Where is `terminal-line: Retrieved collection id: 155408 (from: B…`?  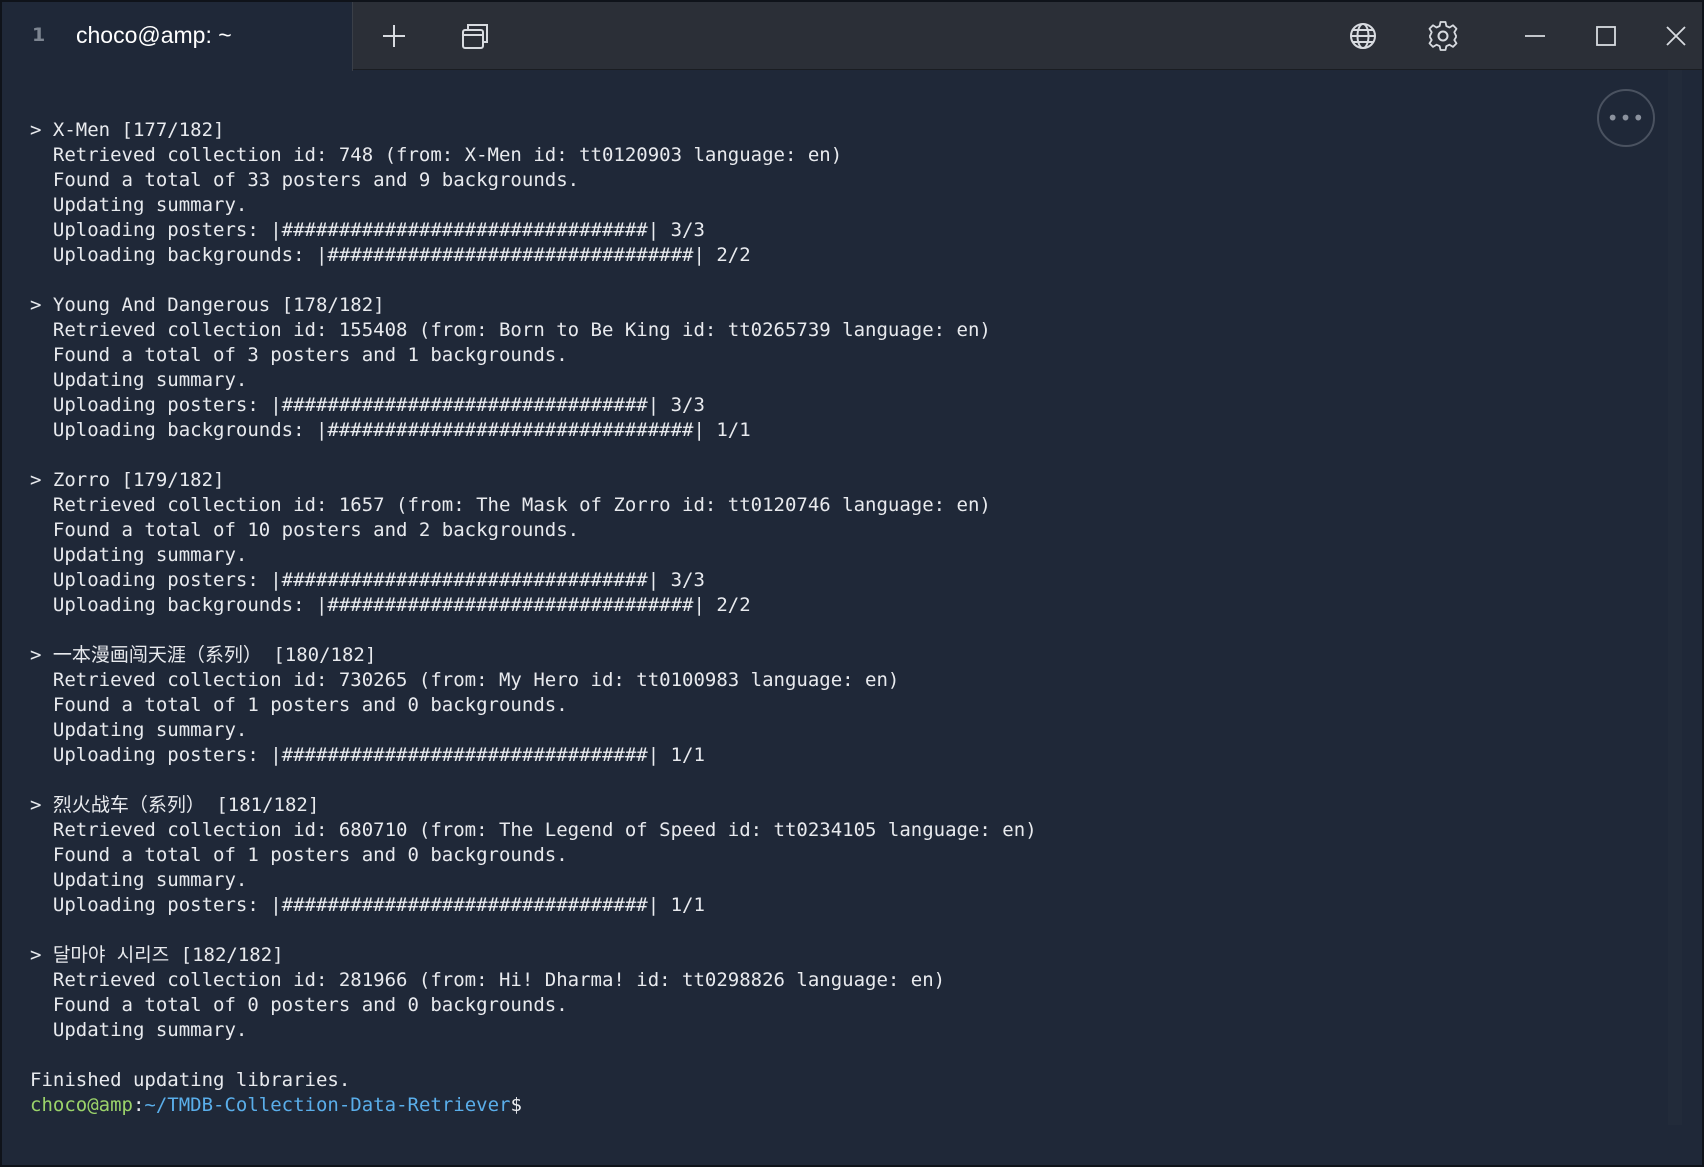 terminal-line: Retrieved collection id: 155408 (from: B… is located at coordinates (510, 330).